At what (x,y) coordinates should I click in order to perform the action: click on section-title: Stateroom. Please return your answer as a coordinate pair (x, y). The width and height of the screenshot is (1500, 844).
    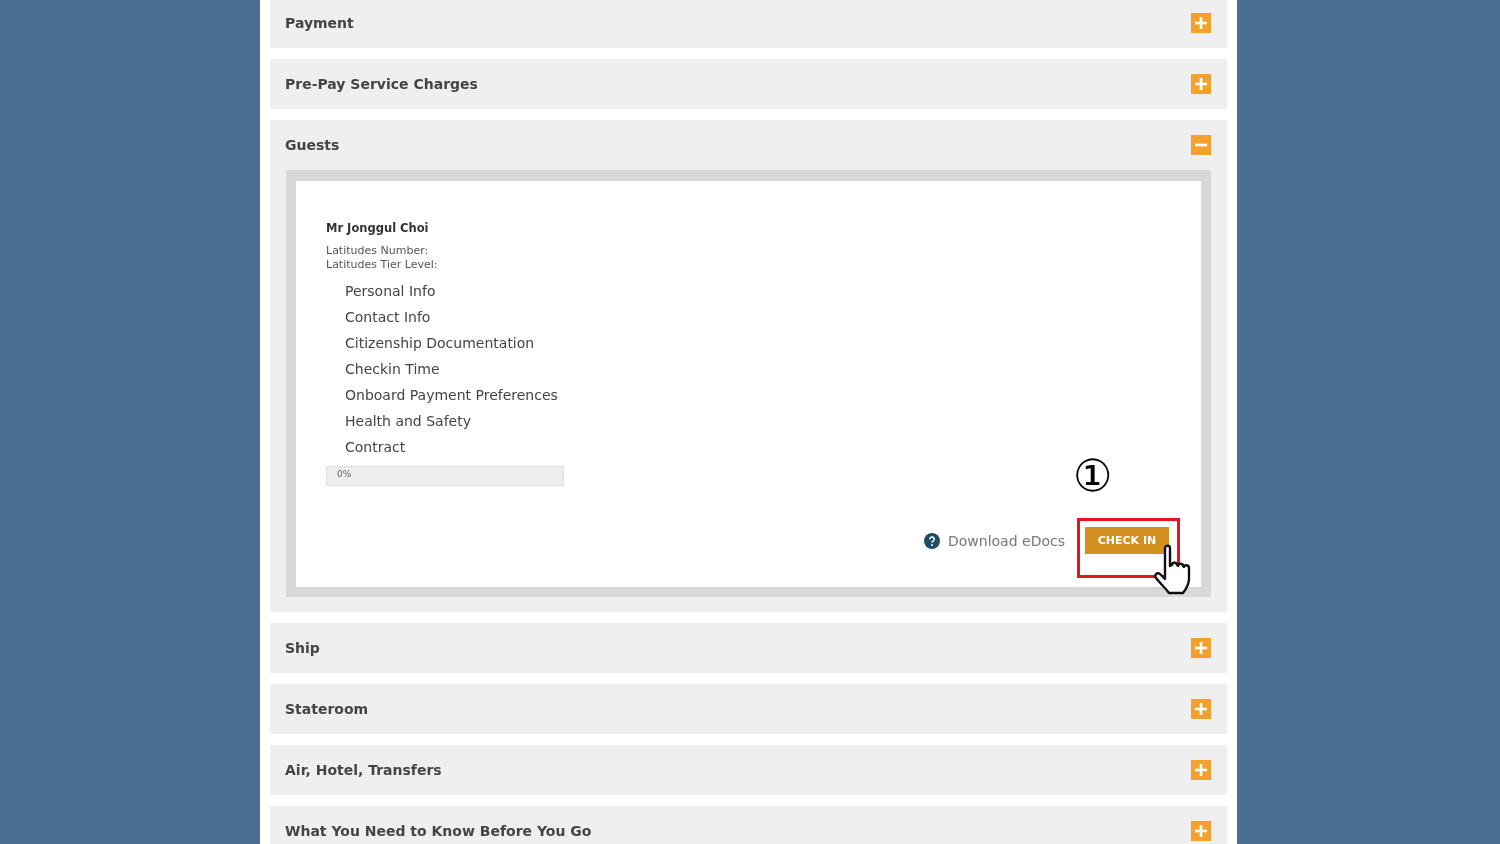
    Looking at the image, I should click on (327, 709).